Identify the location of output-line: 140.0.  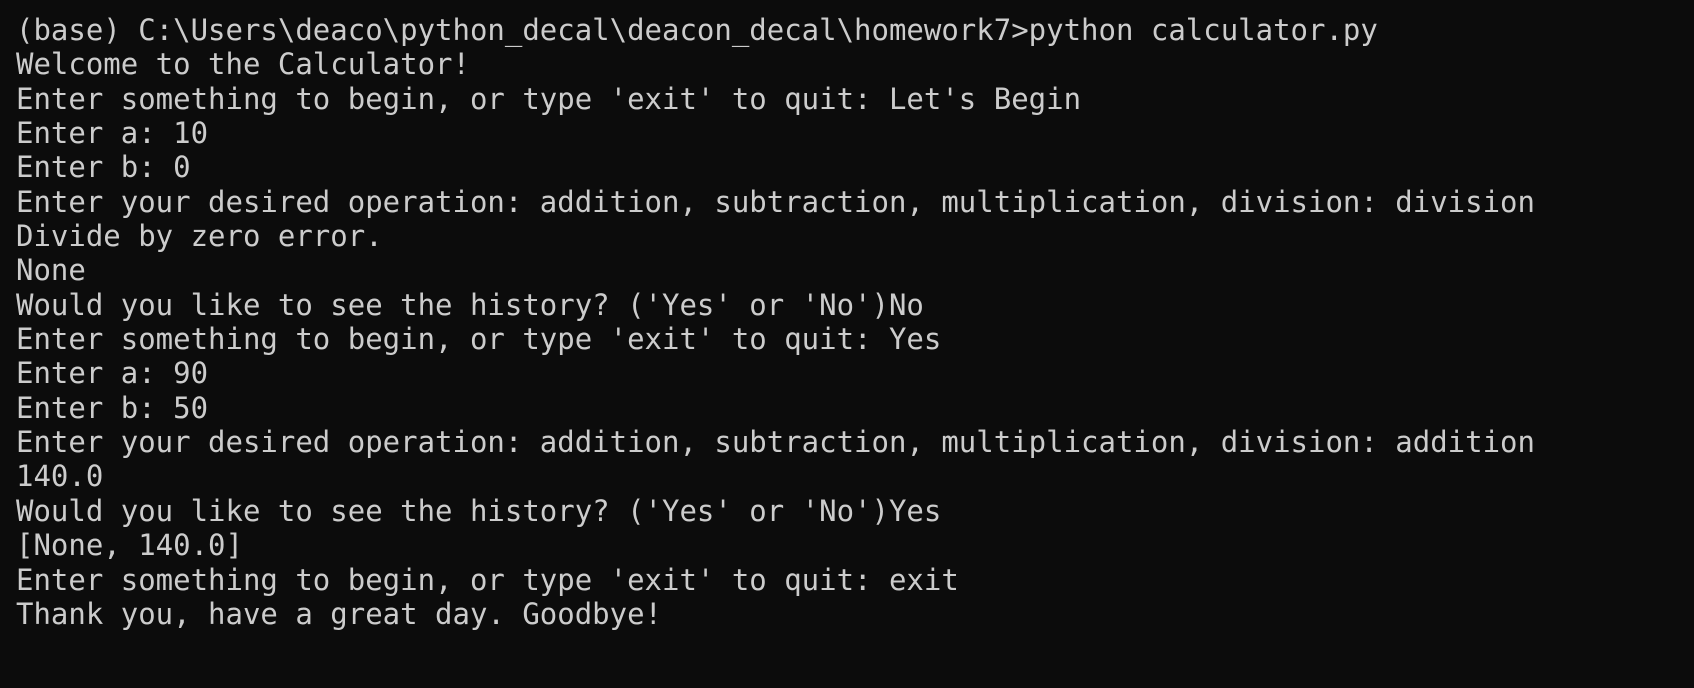
(60, 476).